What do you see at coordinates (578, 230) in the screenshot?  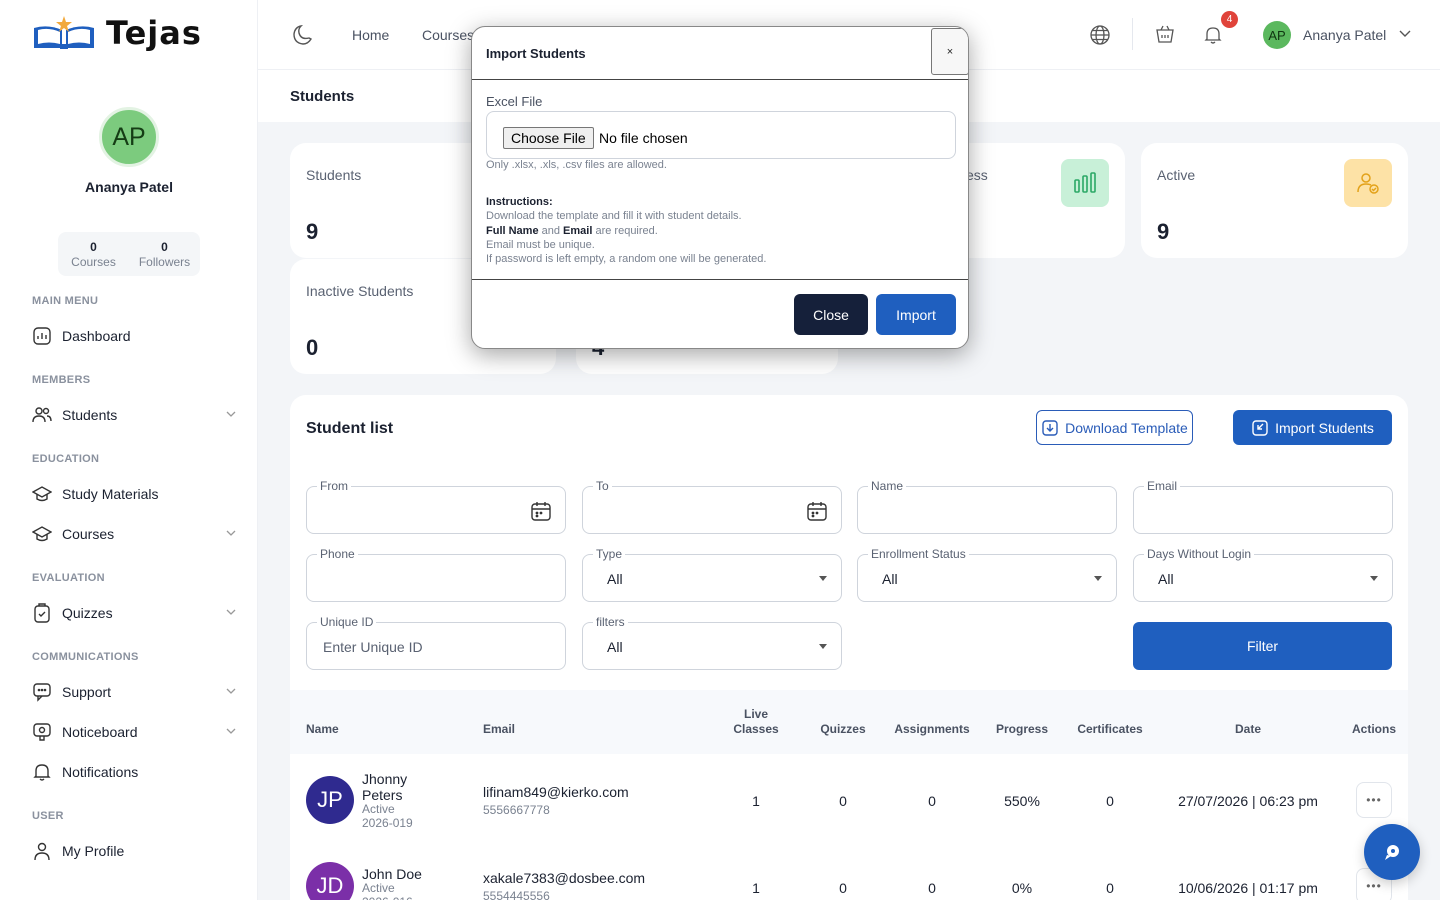 I see `email-bold: Email` at bounding box center [578, 230].